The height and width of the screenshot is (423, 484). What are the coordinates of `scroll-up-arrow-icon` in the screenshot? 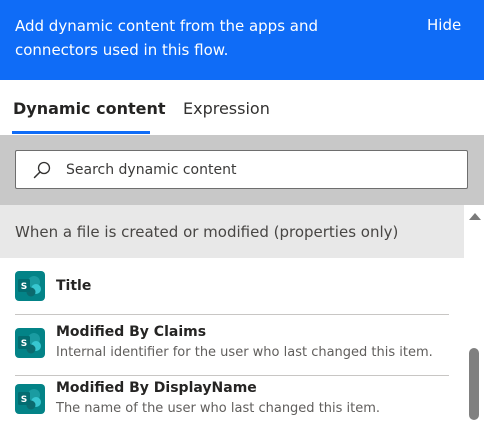 It's located at (475, 216).